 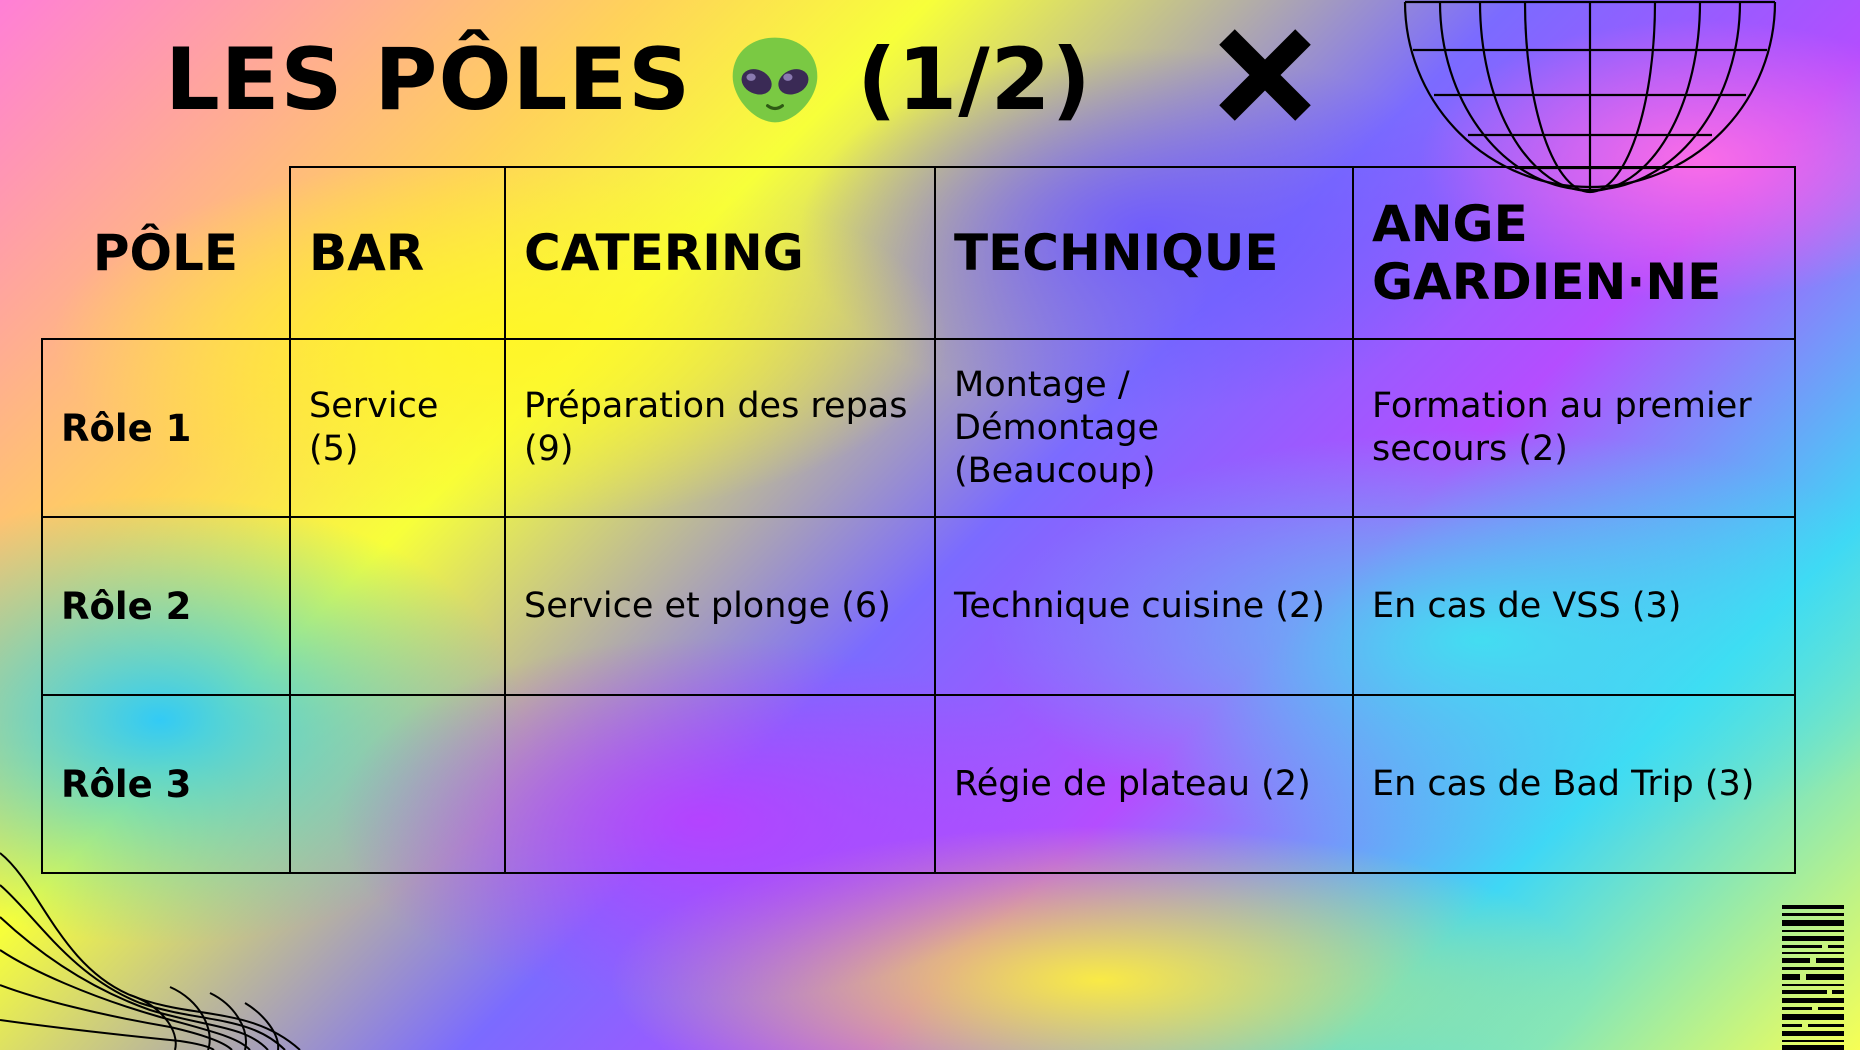 What do you see at coordinates (1574, 253) in the screenshot?
I see `header-ange-gardien: ANGE GARDIEN·NE` at bounding box center [1574, 253].